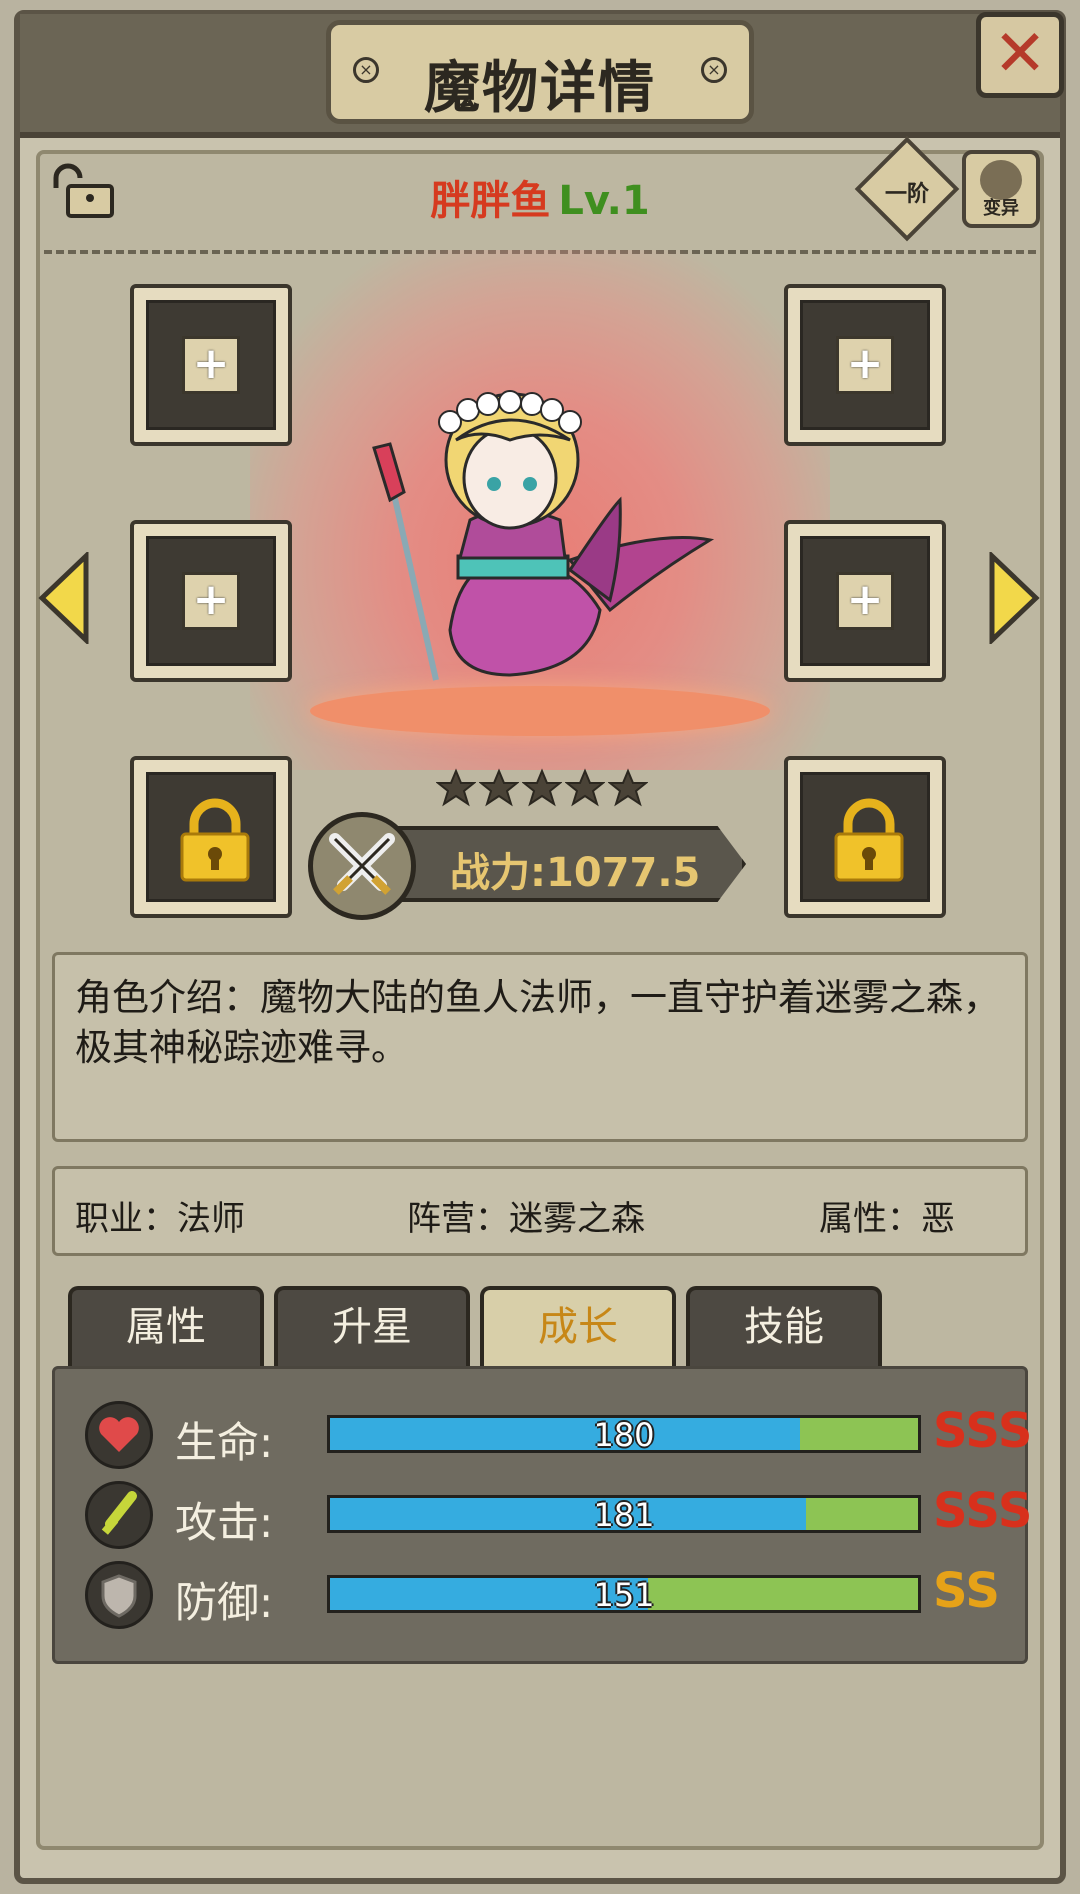 The height and width of the screenshot is (1894, 1080). I want to click on close-button: ✕, so click(1020, 55).